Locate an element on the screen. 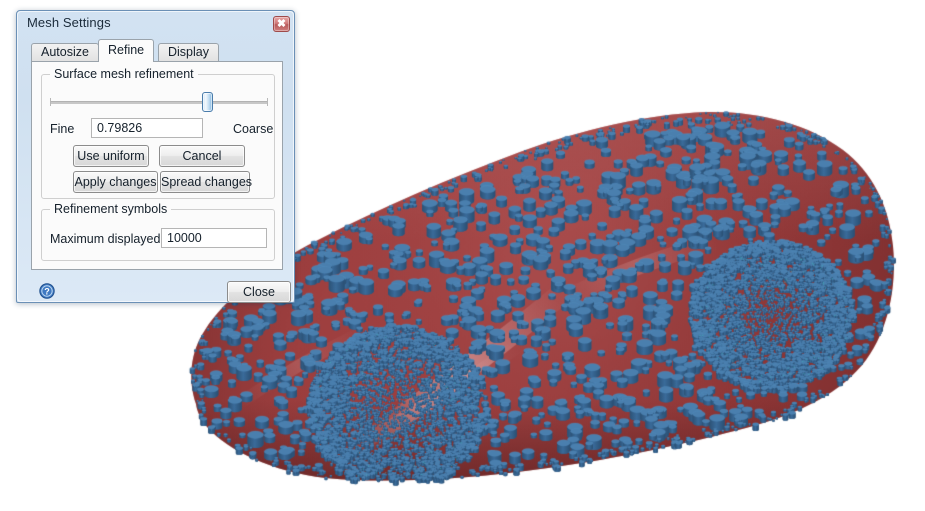  symbols-group-title: Refinement symbols is located at coordinates (111, 209).